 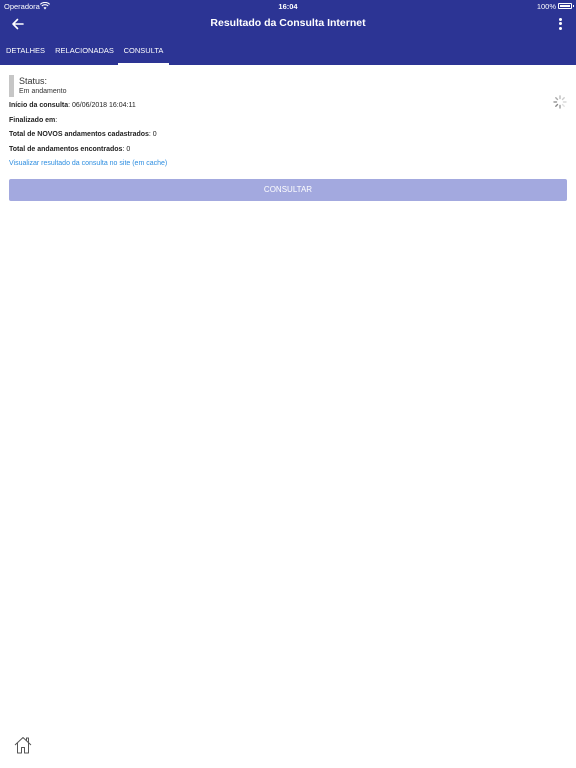 What do you see at coordinates (25, 52) in the screenshot?
I see `tab-detalhes: DETALHES` at bounding box center [25, 52].